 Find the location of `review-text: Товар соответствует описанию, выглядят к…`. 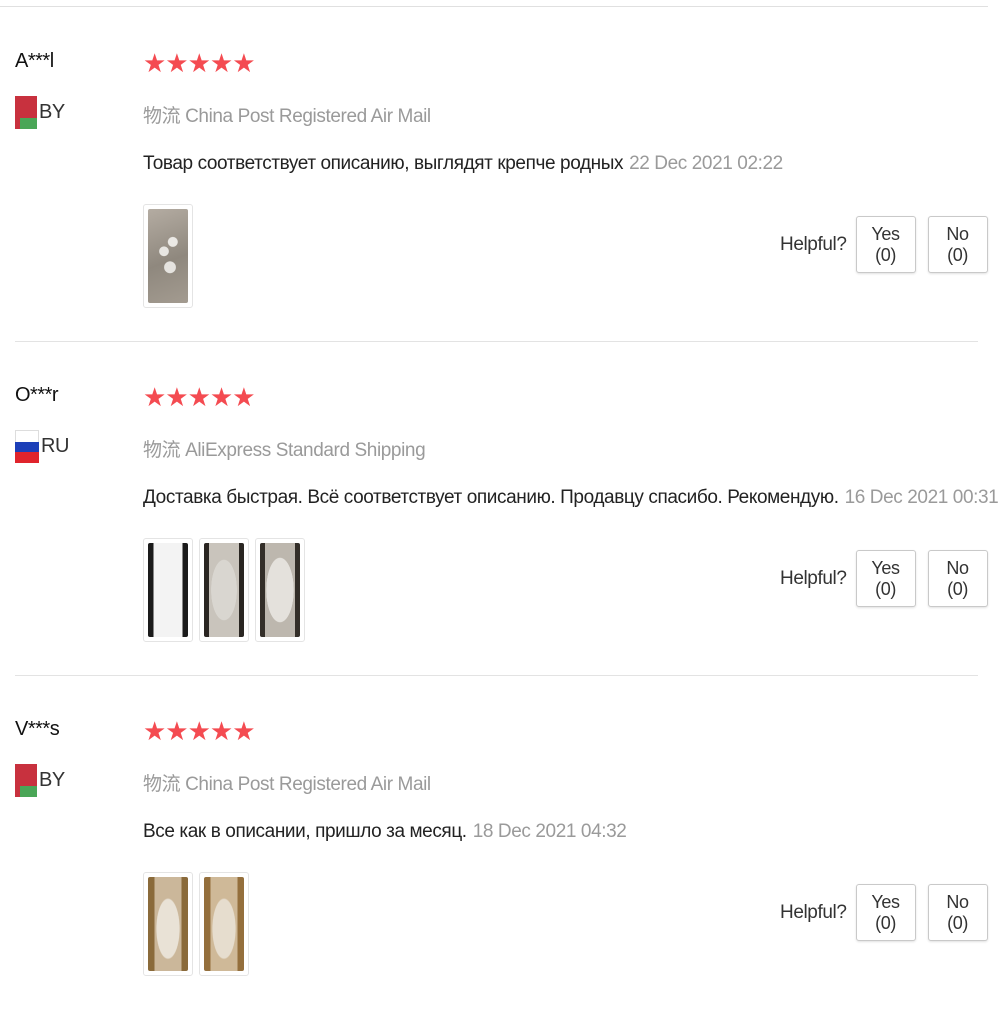

review-text: Товар соответствует описанию, выглядят к… is located at coordinates (463, 164).